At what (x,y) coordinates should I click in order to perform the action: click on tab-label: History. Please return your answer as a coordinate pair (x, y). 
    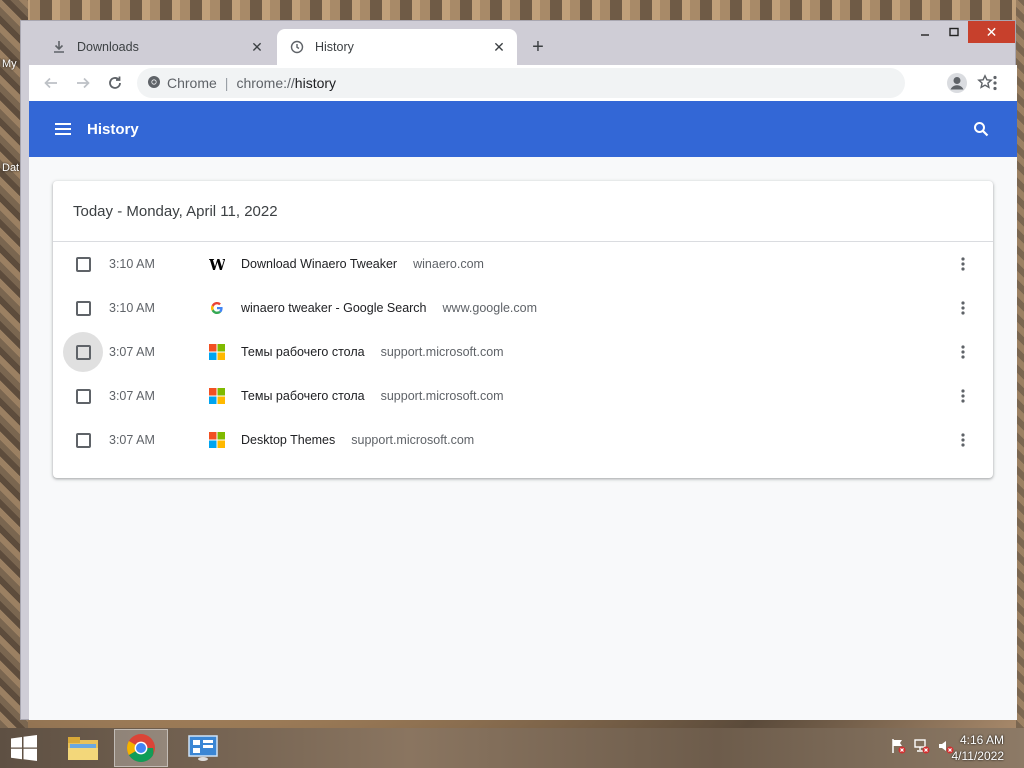
    Looking at the image, I should click on (334, 47).